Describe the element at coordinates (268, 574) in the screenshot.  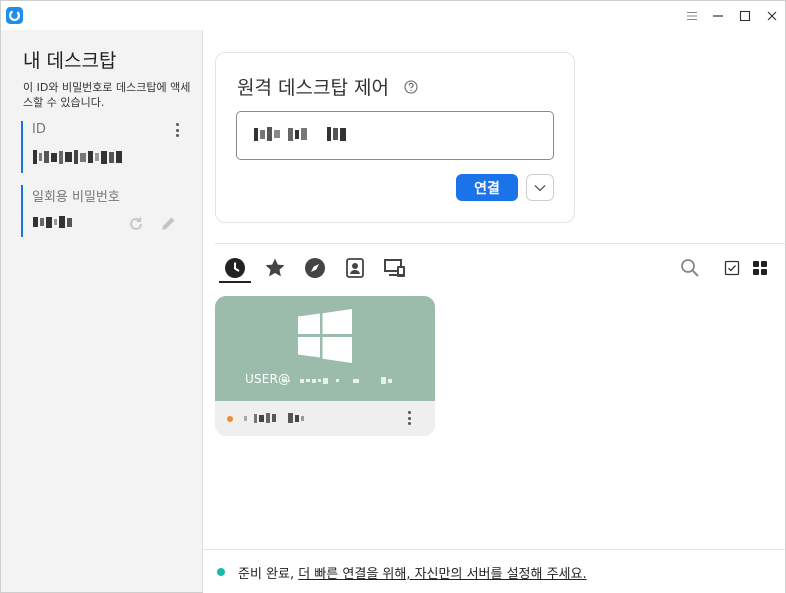
I see `status-ready-text: 준비 완료,` at that location.